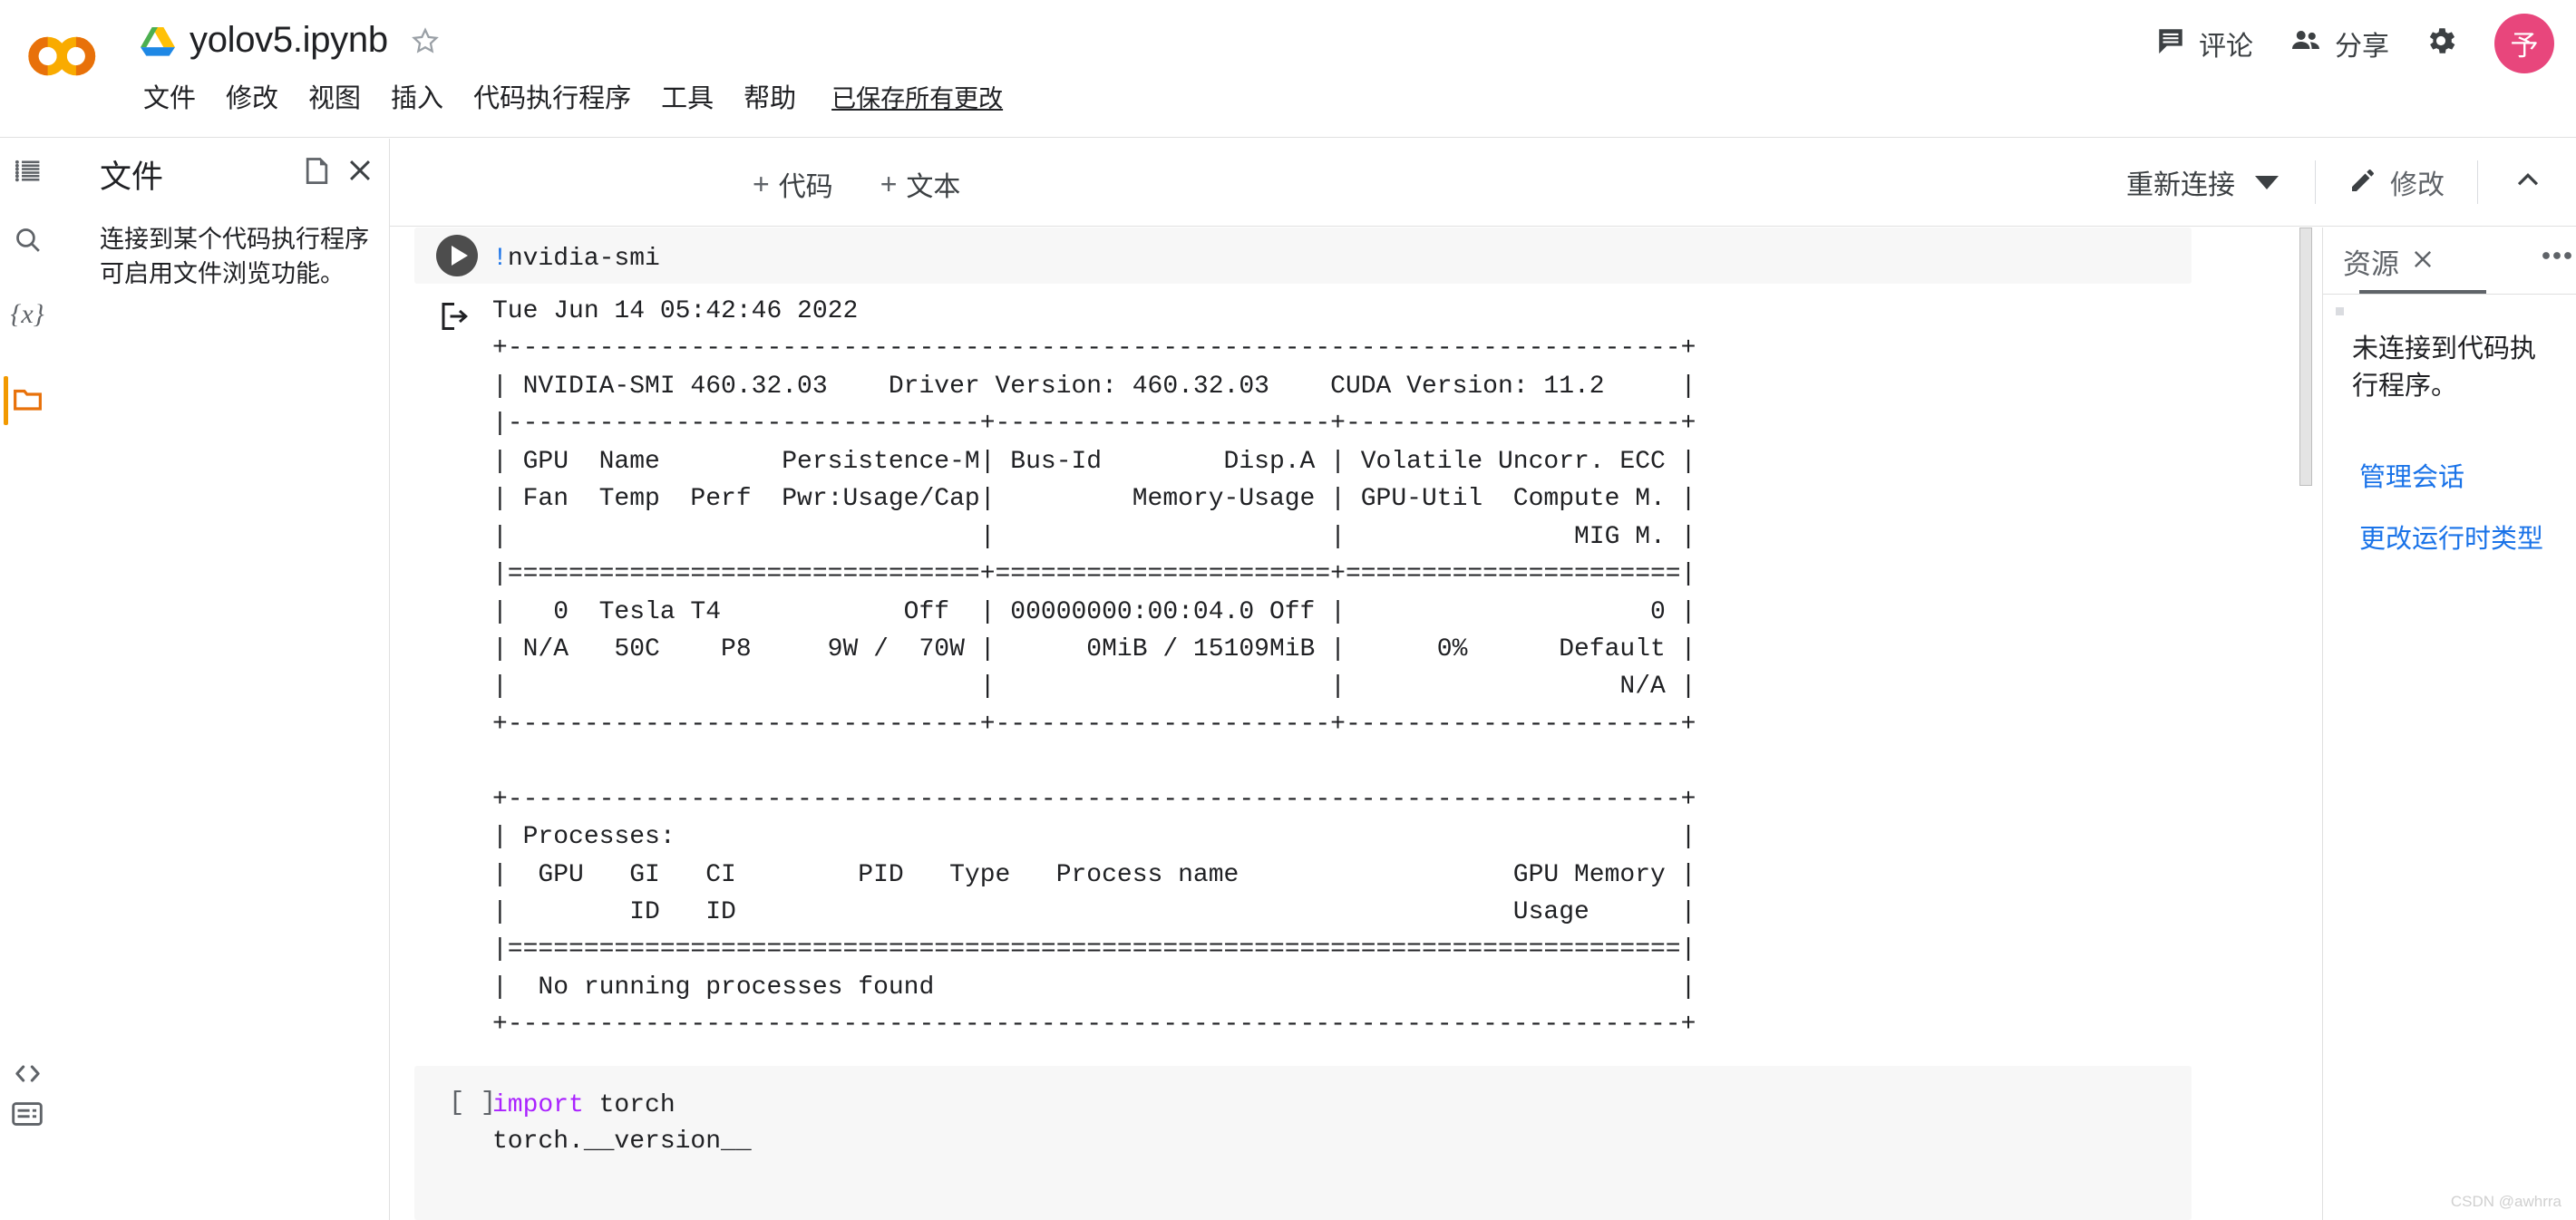  Describe the element at coordinates (2362, 182) in the screenshot. I see `pencil-icon` at that location.